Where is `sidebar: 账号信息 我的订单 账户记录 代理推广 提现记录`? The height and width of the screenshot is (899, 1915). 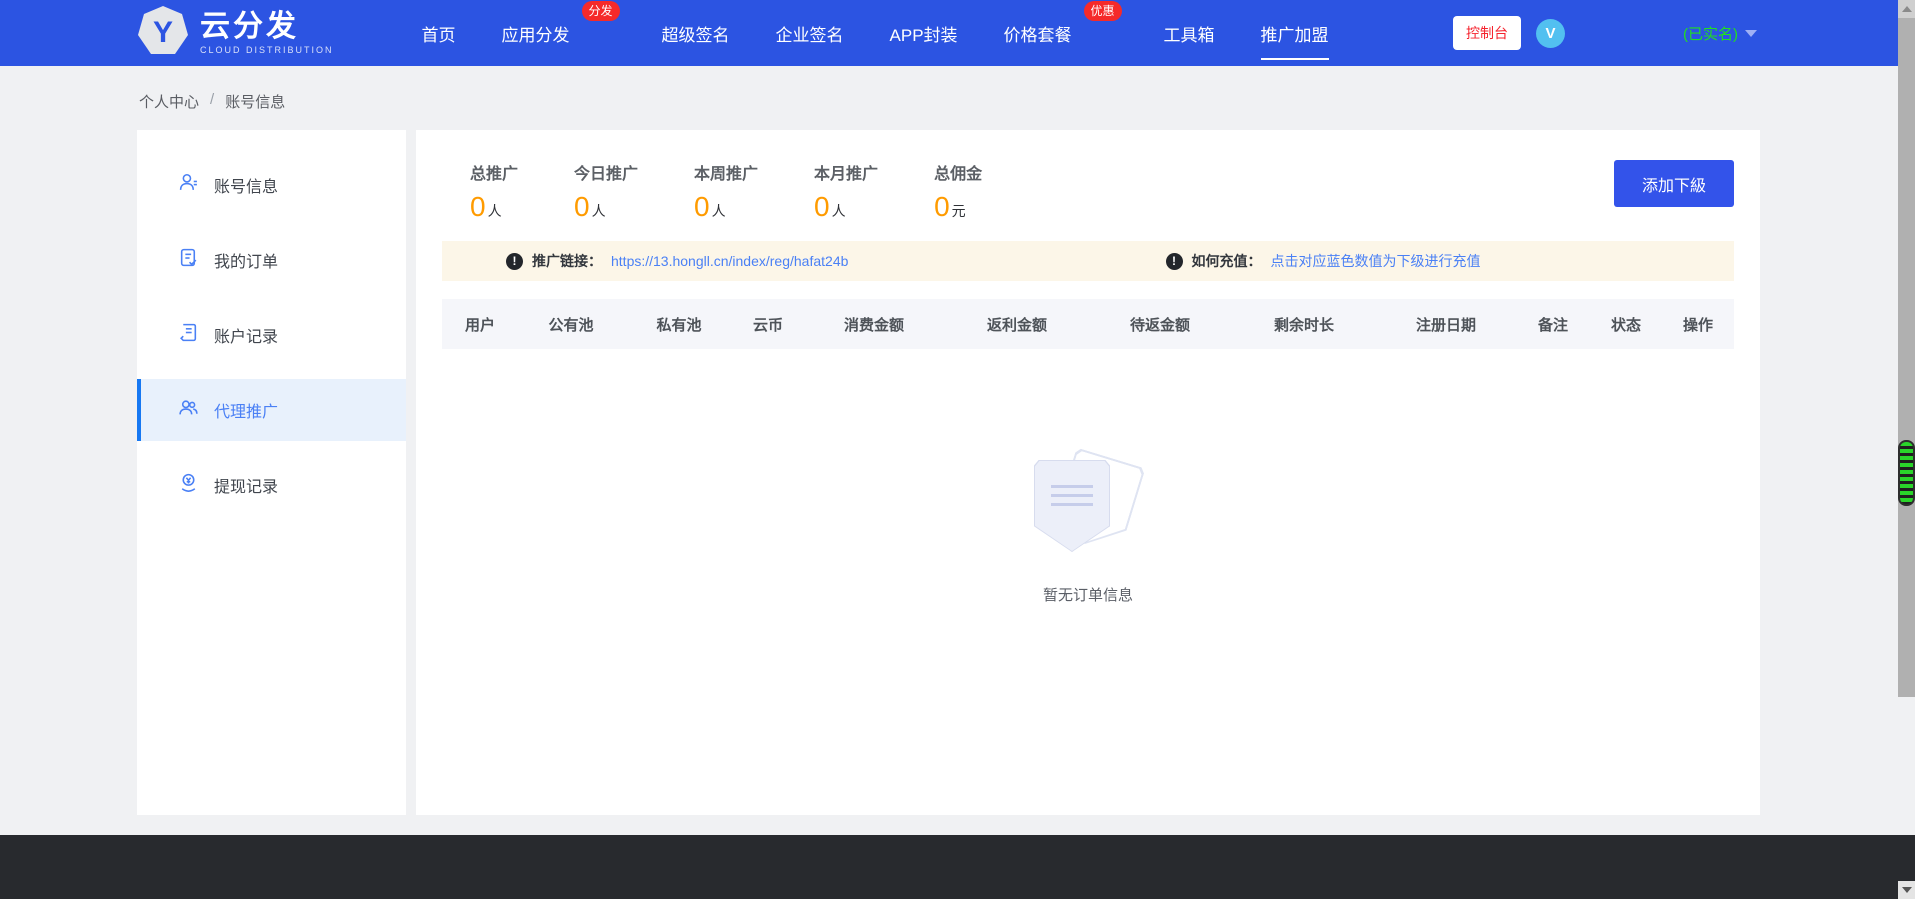
sidebar: 账号信息 我的订单 账户记录 代理推广 提现记录 is located at coordinates (271, 472).